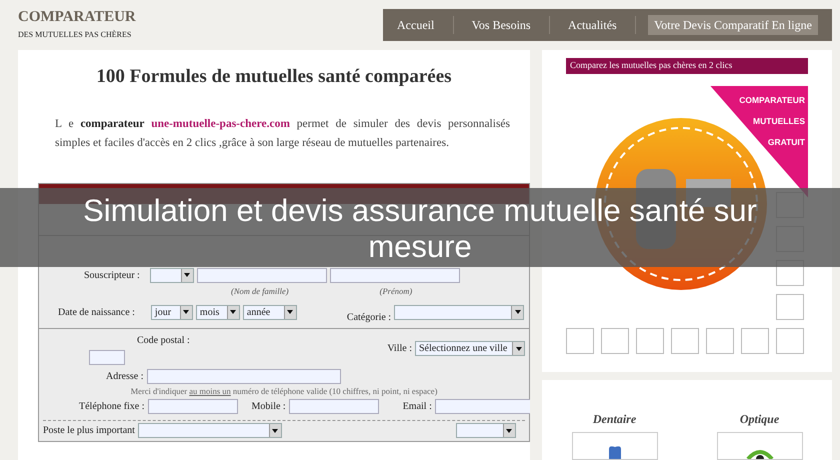 This screenshot has width=840, height=460. What do you see at coordinates (112, 275) in the screenshot?
I see `form-label: Souscripteur :` at bounding box center [112, 275].